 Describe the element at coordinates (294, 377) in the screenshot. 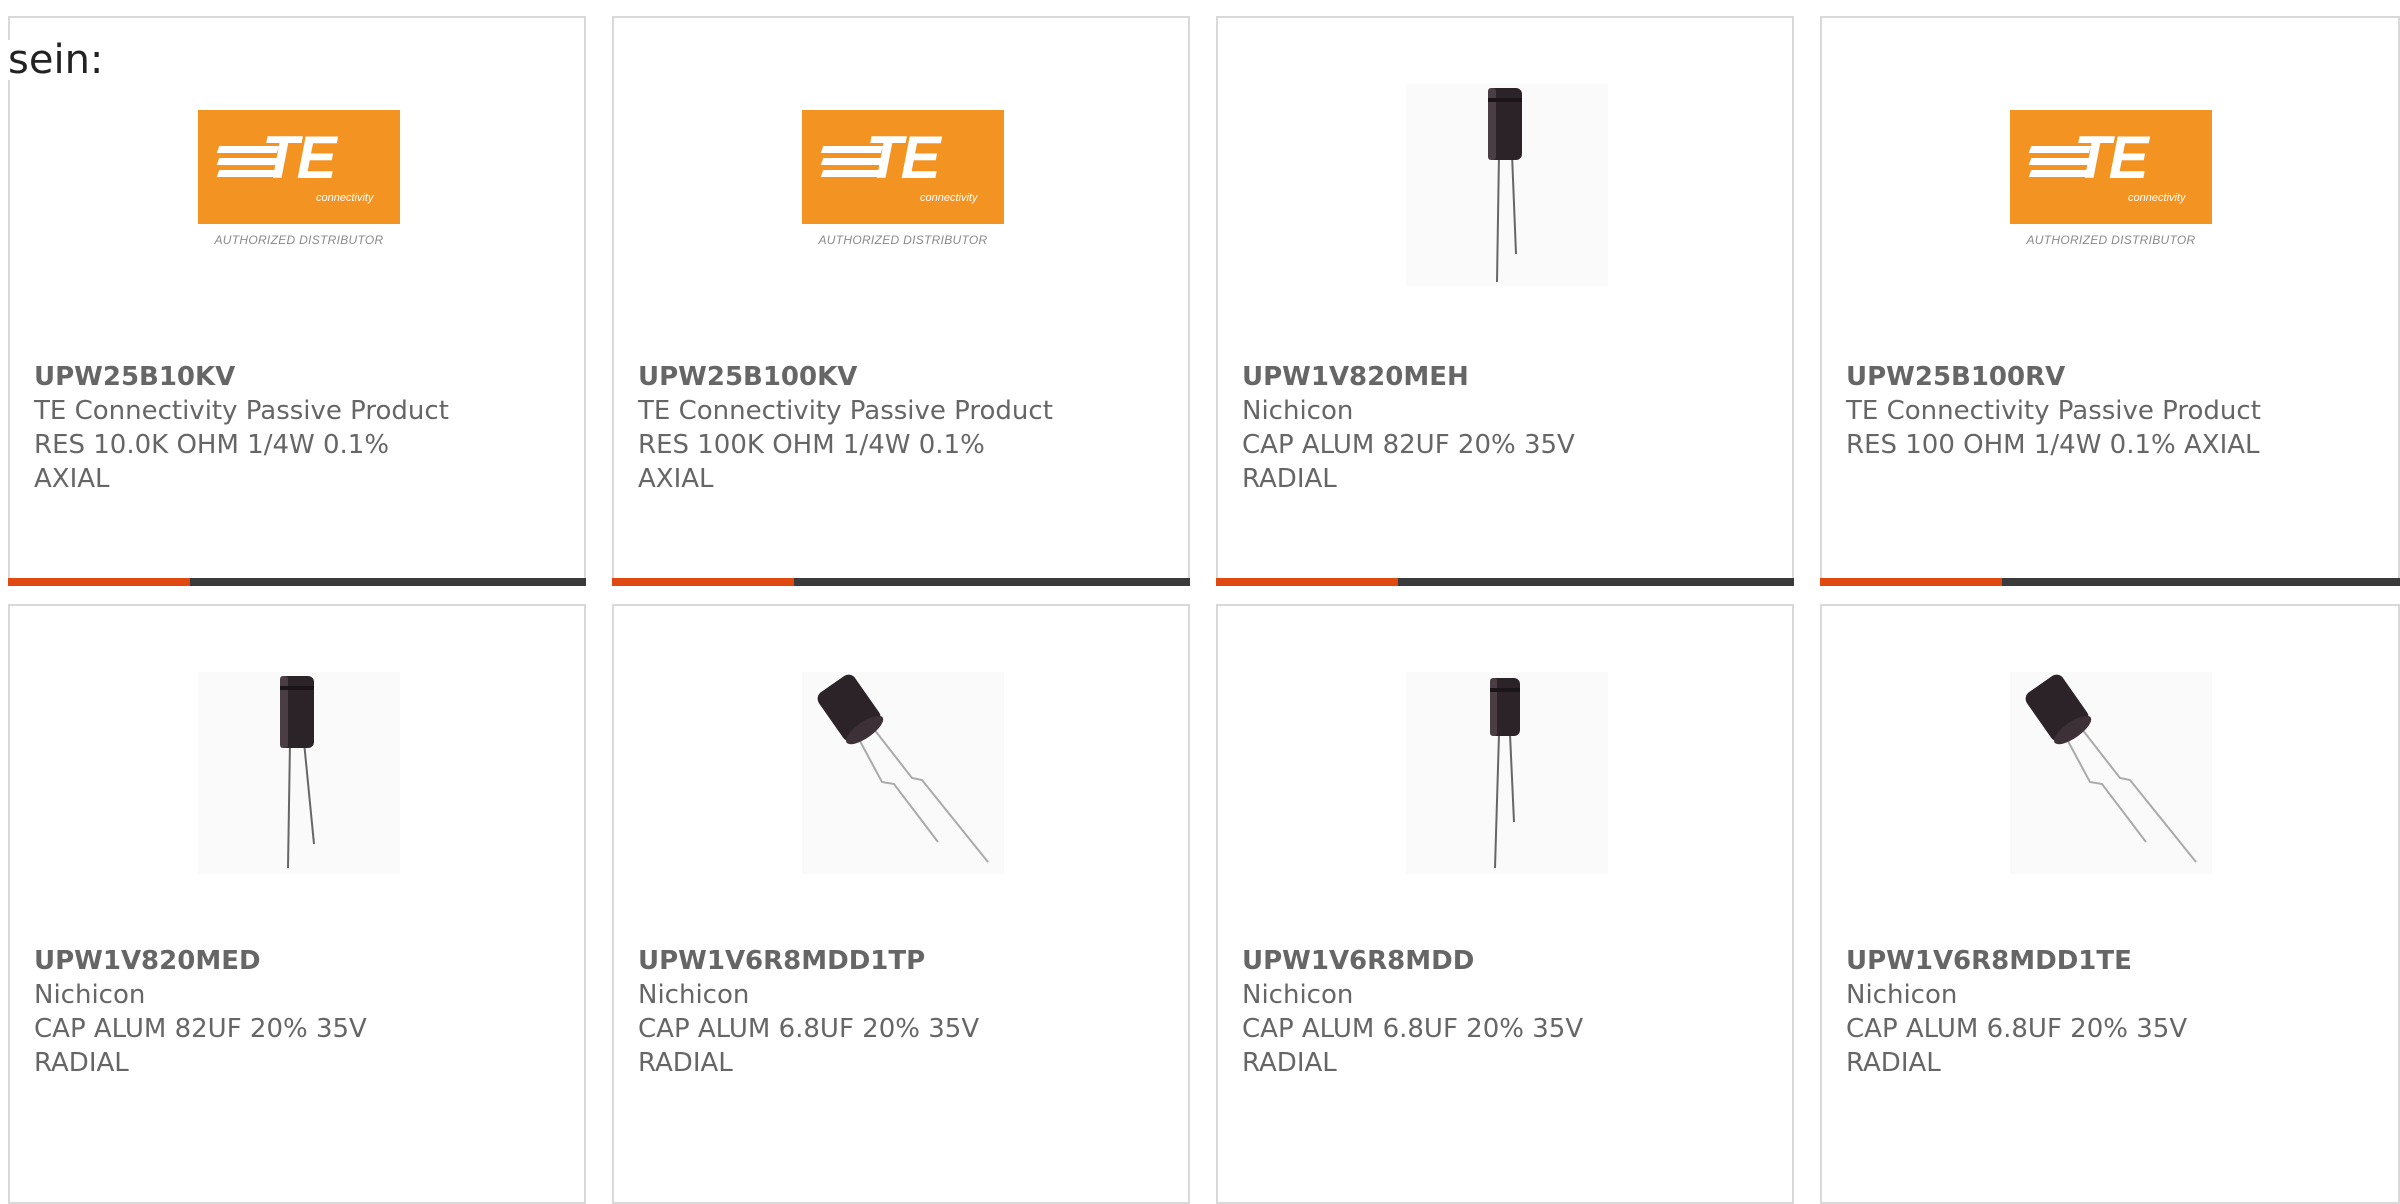

I see `part-number: UPW25B10KV` at that location.